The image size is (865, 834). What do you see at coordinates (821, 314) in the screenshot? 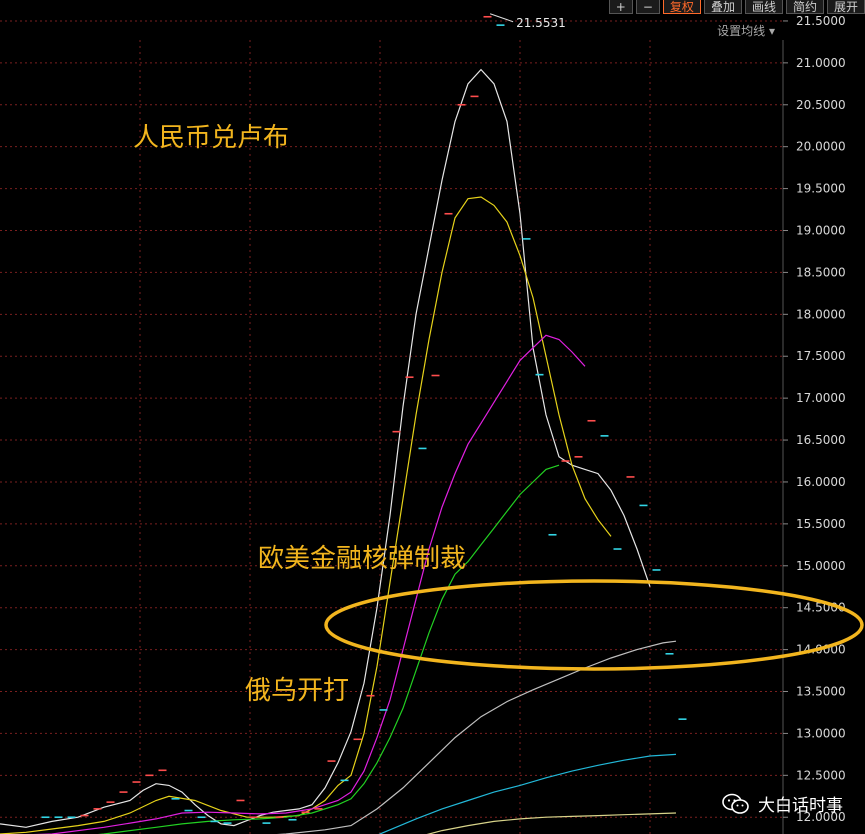
I see `y-tick-label: 18.0000` at bounding box center [821, 314].